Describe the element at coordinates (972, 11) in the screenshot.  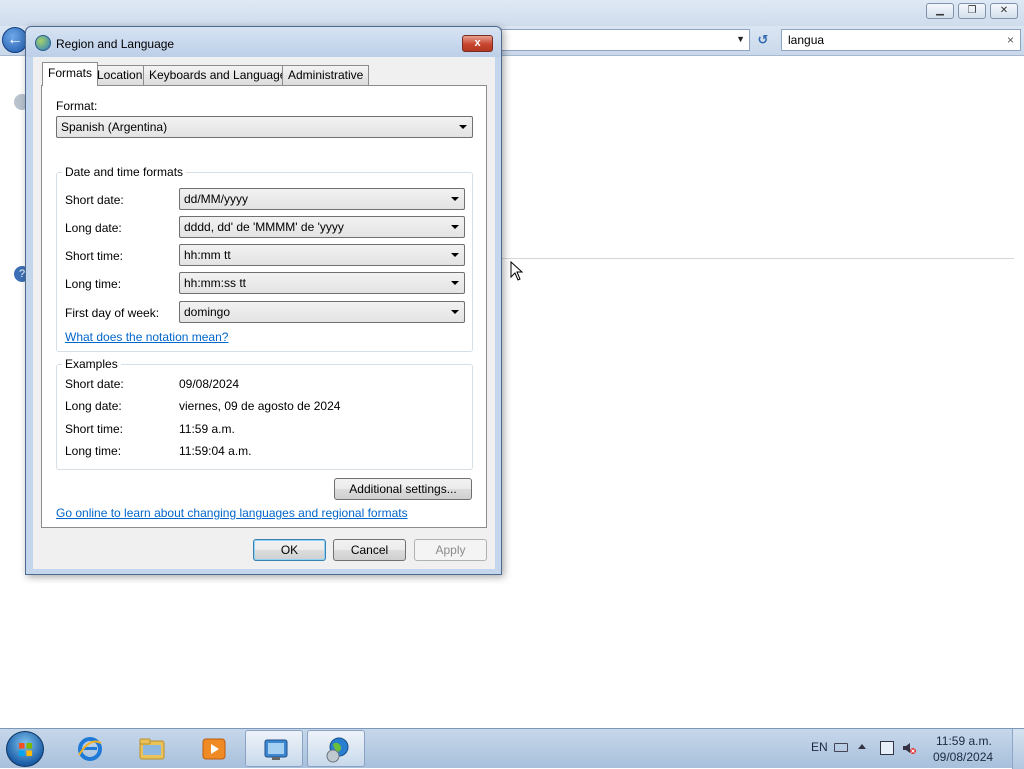
I see `restore-button: ❐` at that location.